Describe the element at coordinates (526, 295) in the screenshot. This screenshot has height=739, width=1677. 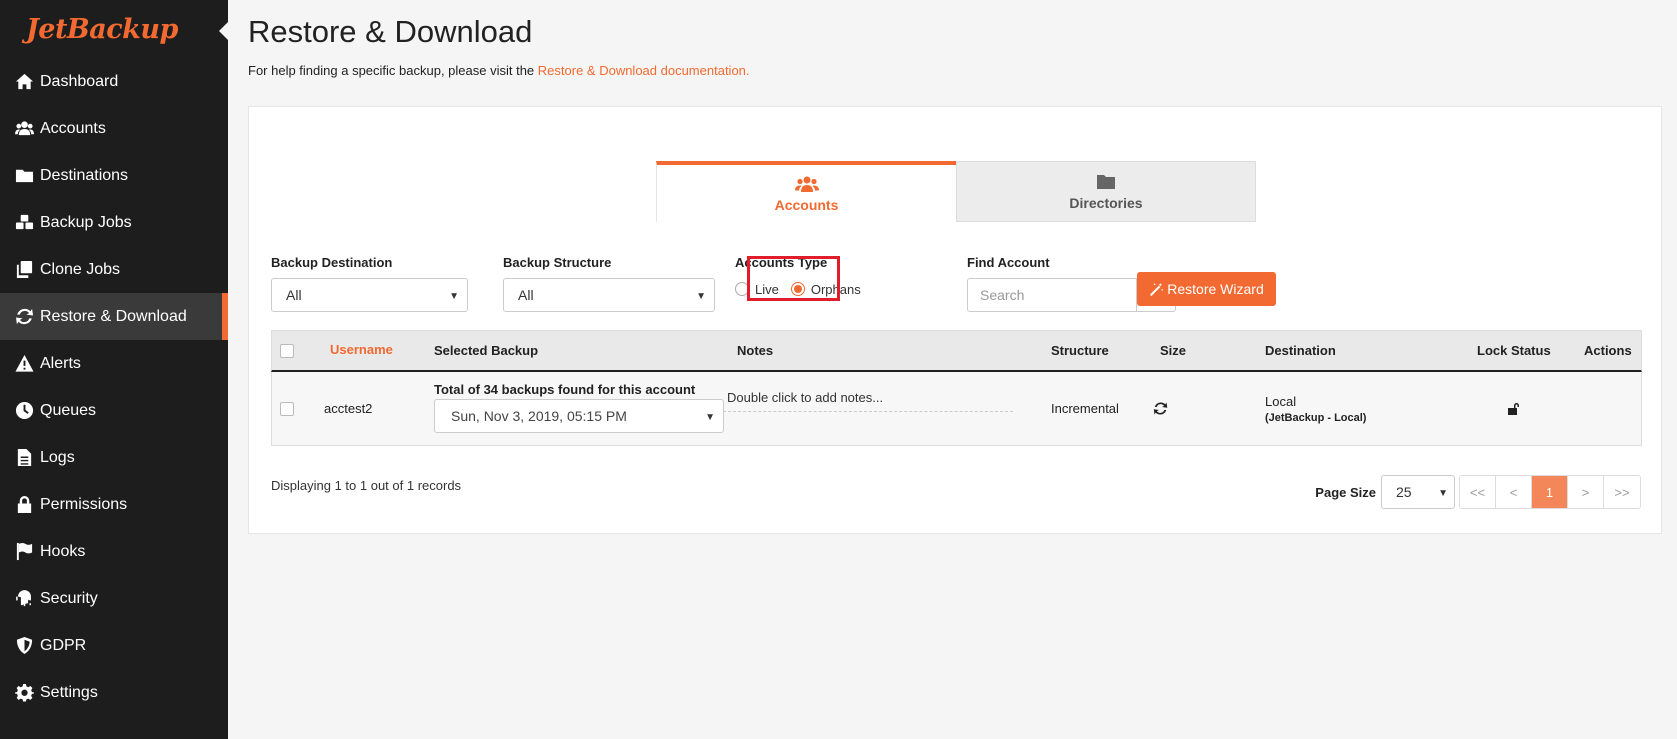
I see `select-value: All` at that location.